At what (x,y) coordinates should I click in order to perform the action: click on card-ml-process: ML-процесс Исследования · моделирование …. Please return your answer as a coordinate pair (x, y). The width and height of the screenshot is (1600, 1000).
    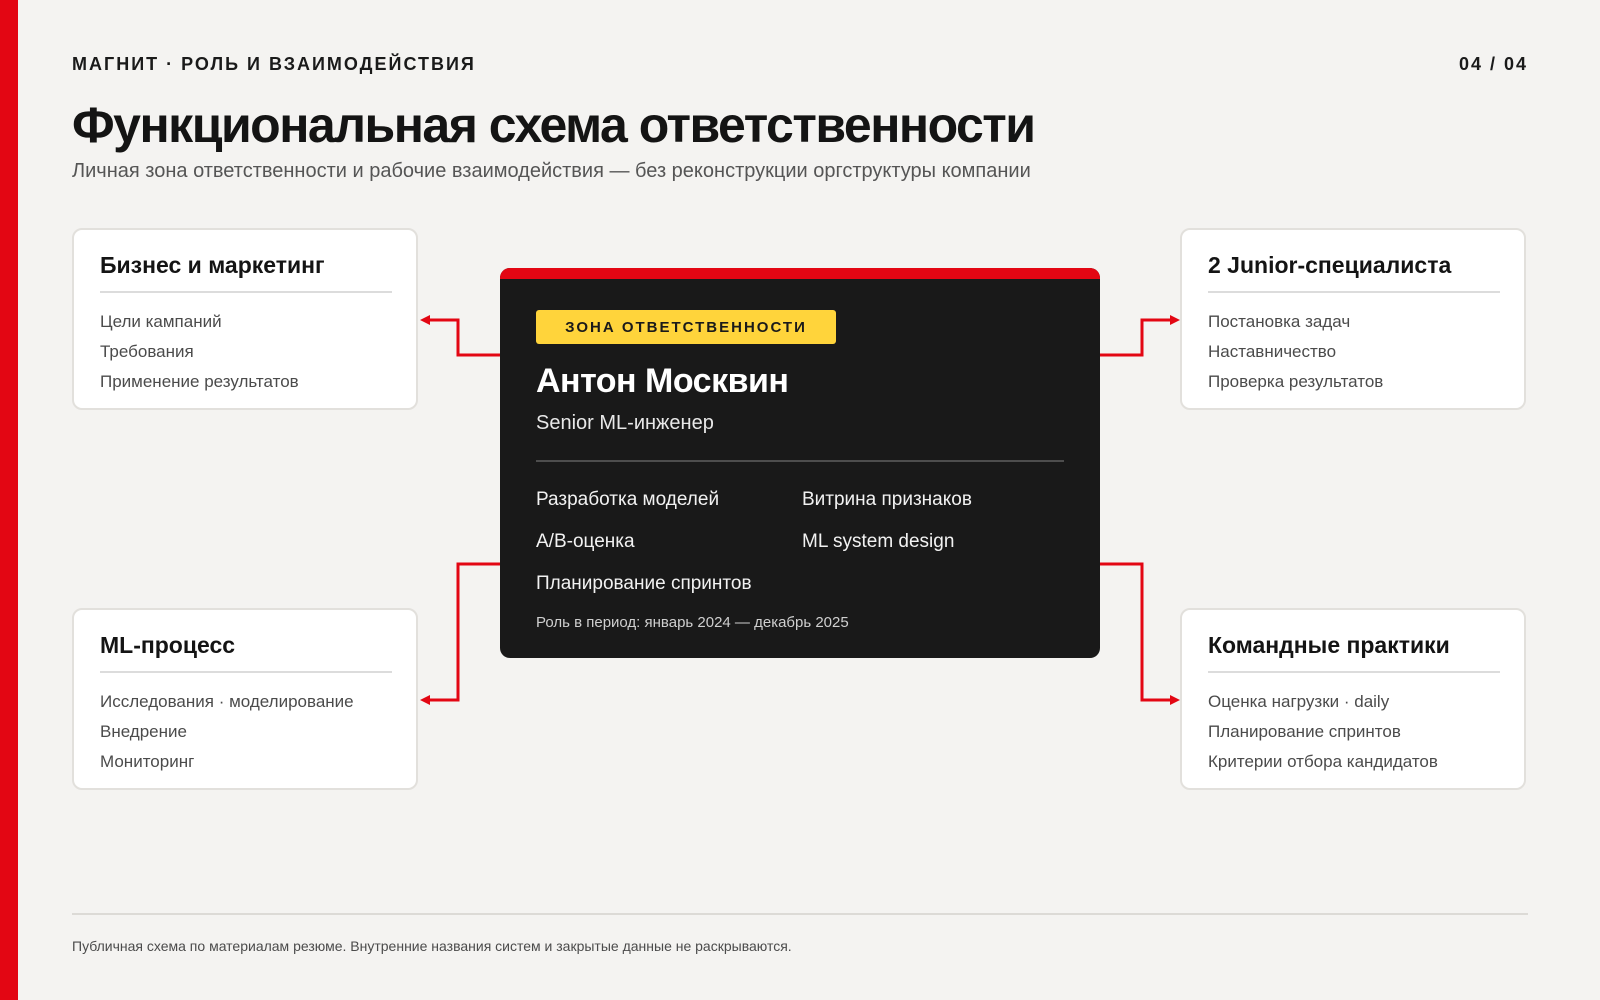
    Looking at the image, I should click on (245, 699).